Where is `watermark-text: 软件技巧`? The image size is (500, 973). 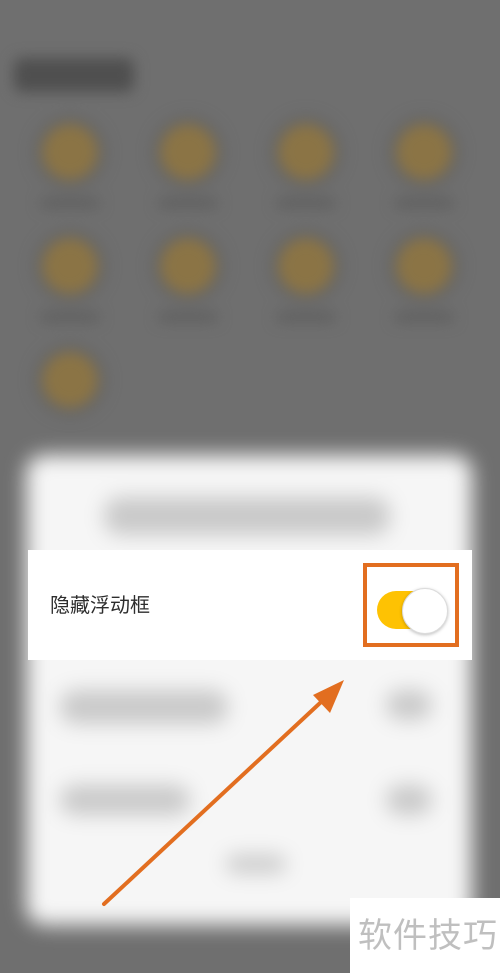 watermark-text: 软件技巧 is located at coordinates (428, 936).